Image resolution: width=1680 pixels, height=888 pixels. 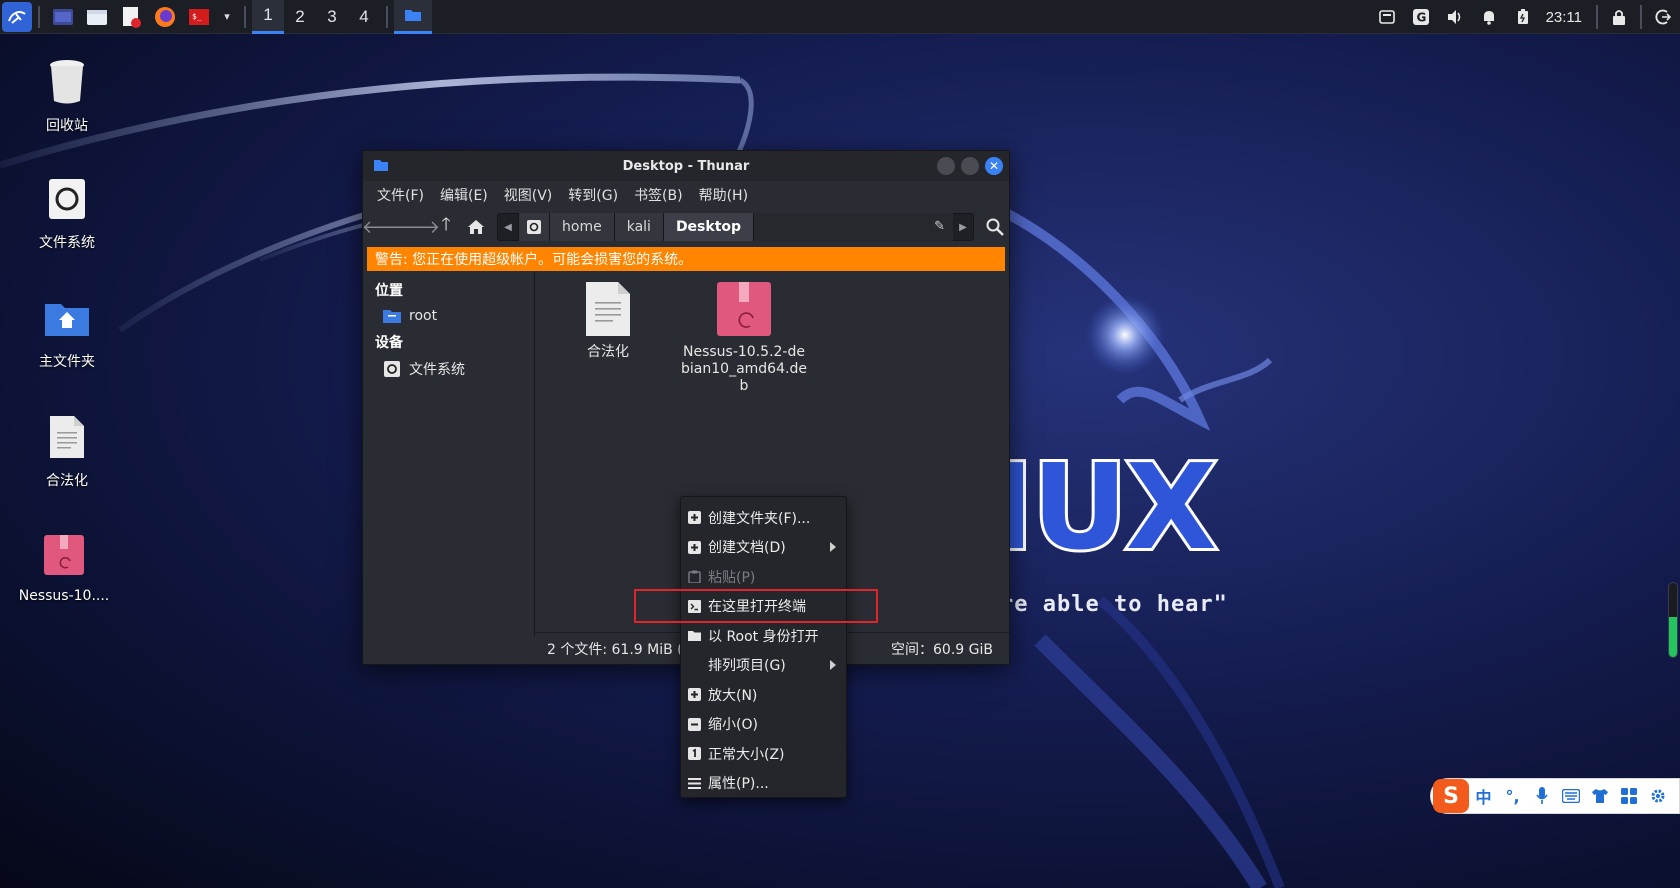 What do you see at coordinates (1599, 796) in the screenshot?
I see `skin-shirt-icon` at bounding box center [1599, 796].